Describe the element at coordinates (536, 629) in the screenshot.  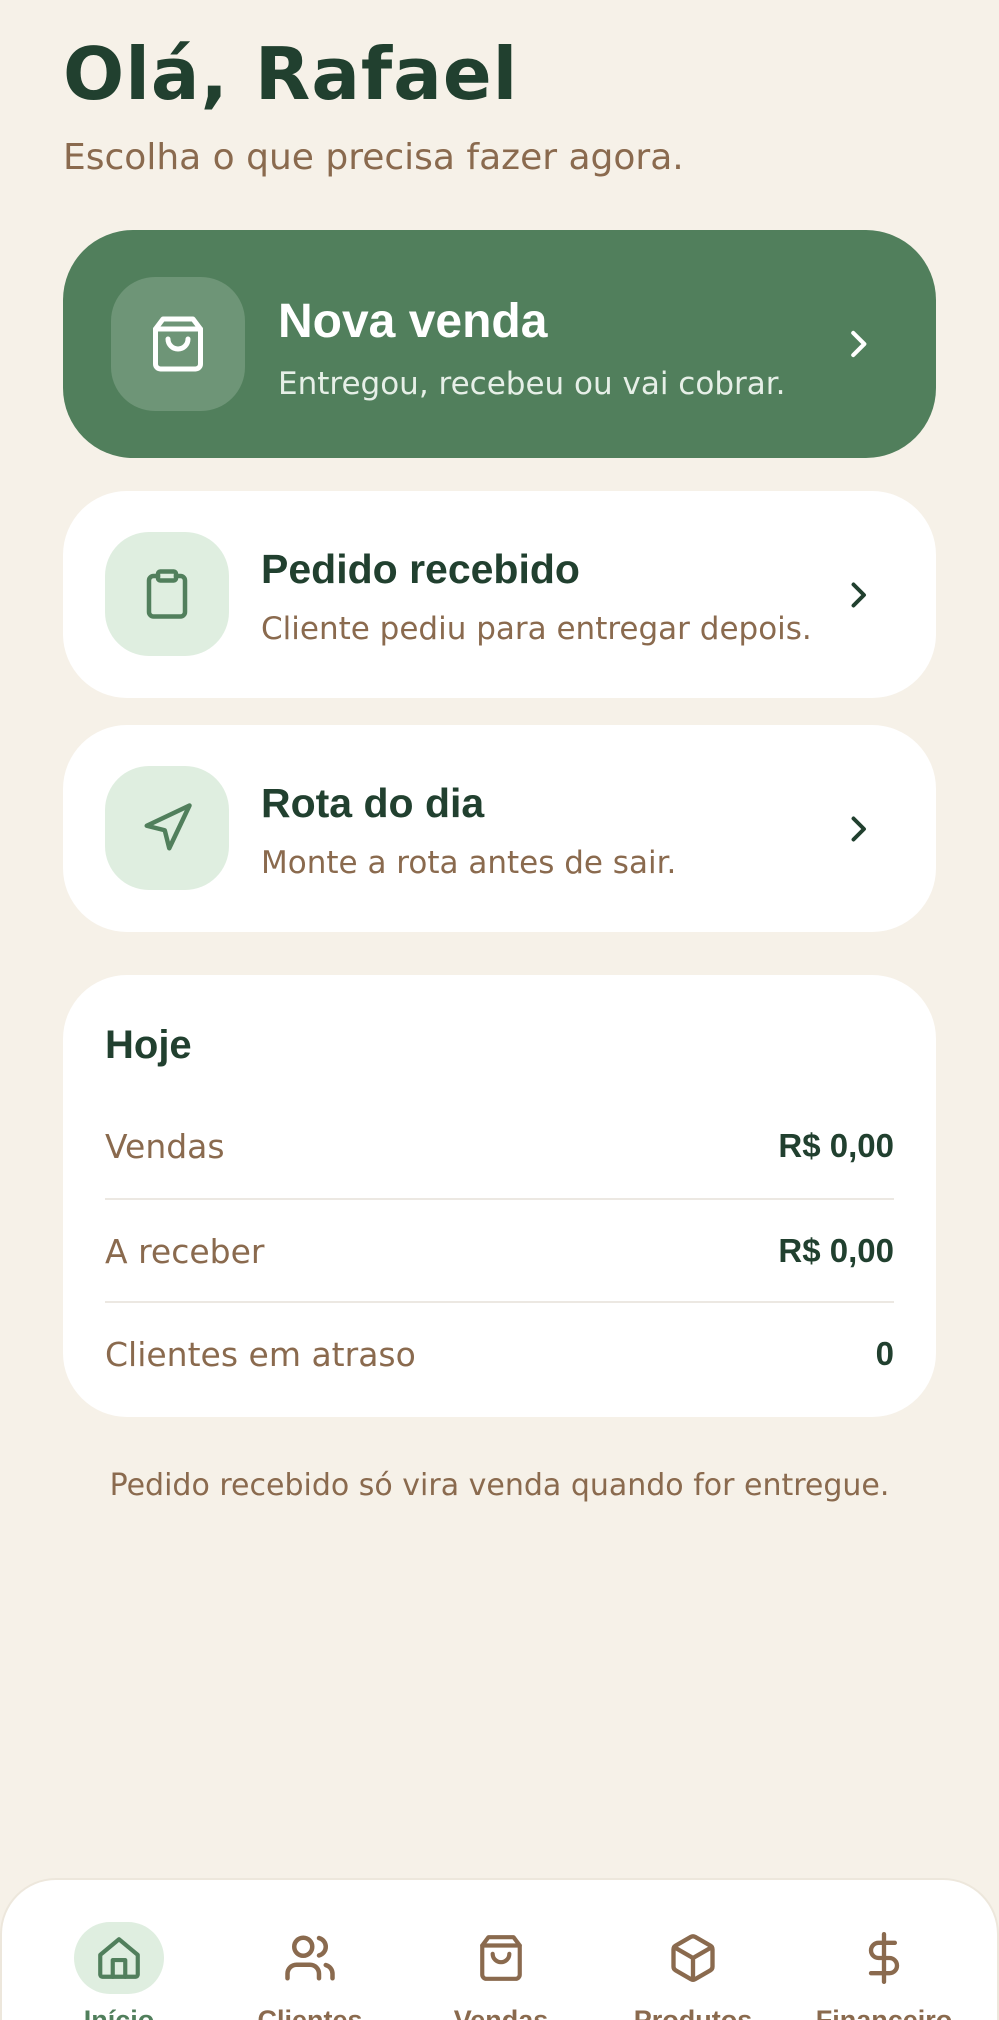
I see `order-received-description: Cliente pediu para entregar depois.` at that location.